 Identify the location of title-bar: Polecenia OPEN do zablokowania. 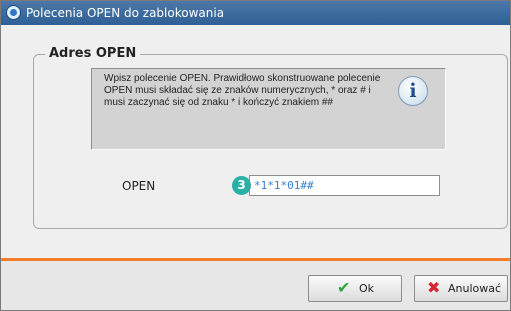
(255, 13).